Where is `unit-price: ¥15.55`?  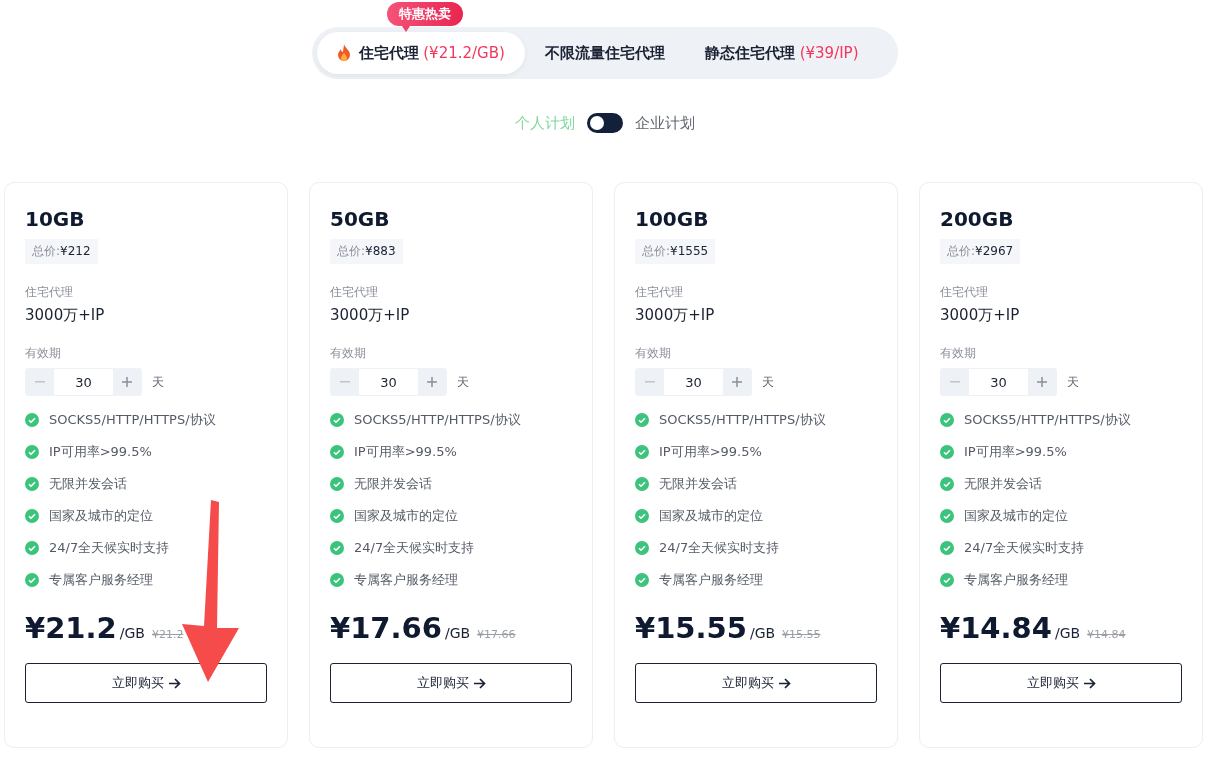 unit-price: ¥15.55 is located at coordinates (691, 628).